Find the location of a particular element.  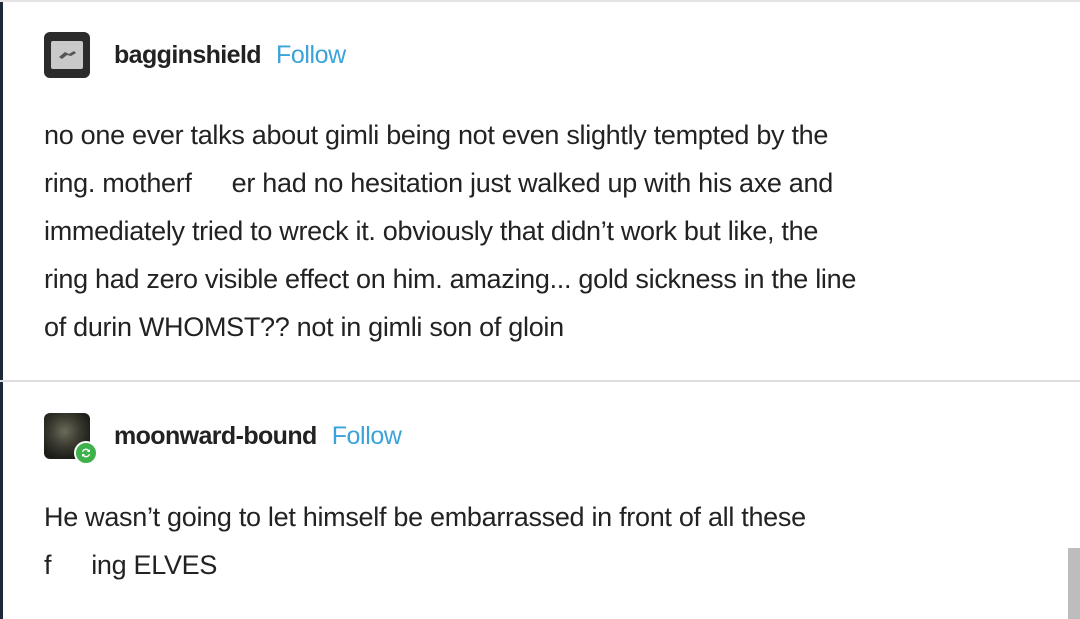

username: moonward-bound is located at coordinates (215, 436).